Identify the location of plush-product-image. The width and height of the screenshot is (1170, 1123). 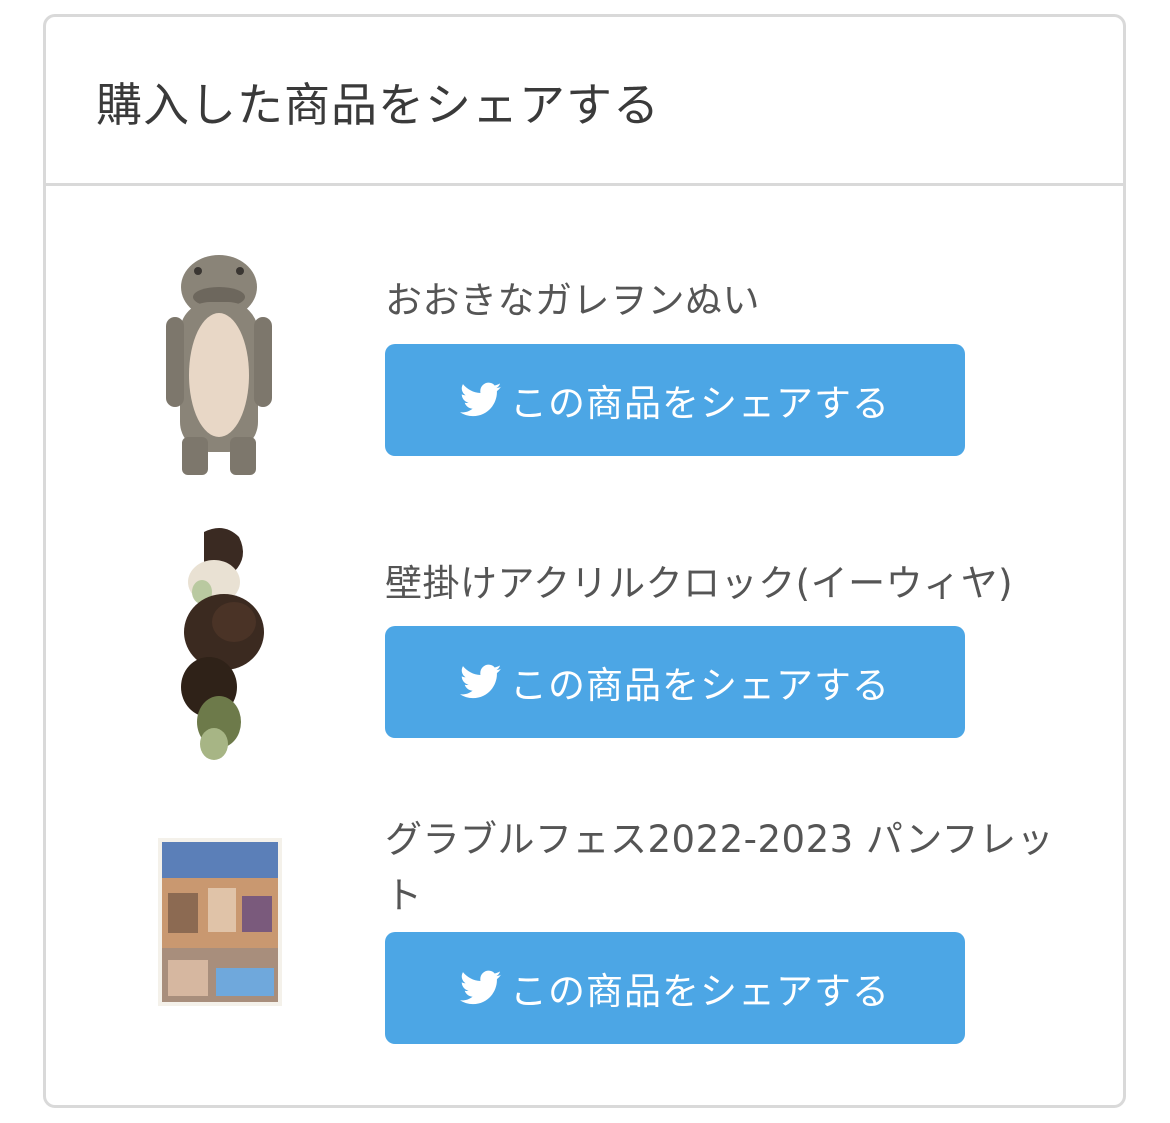
(219, 365).